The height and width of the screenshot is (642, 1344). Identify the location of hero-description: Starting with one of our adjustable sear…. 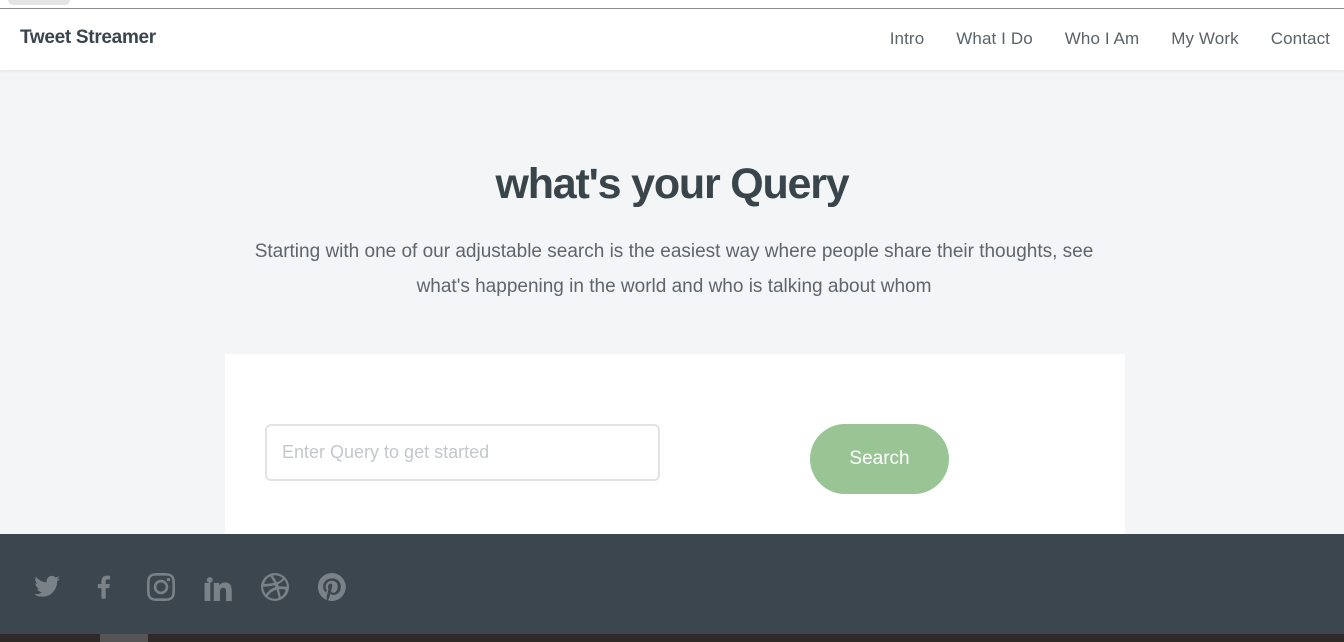
(674, 269).